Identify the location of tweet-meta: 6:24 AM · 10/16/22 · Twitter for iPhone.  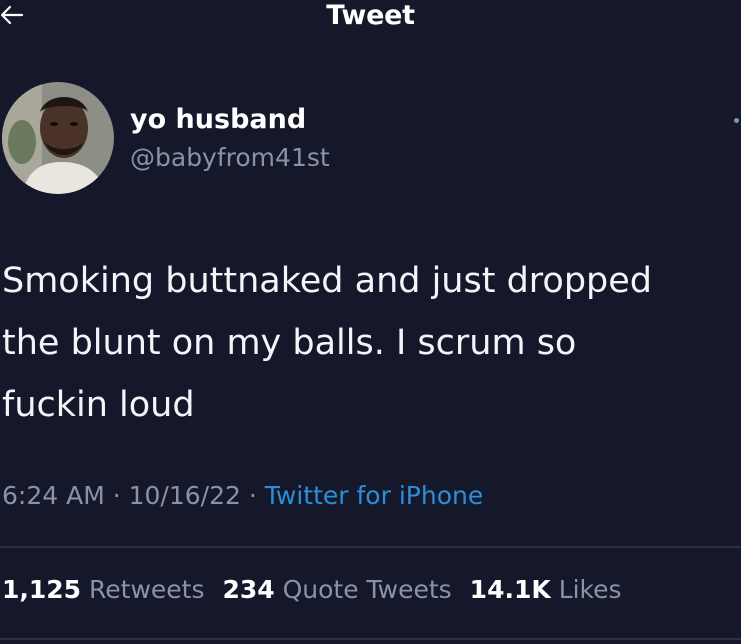
(242, 496).